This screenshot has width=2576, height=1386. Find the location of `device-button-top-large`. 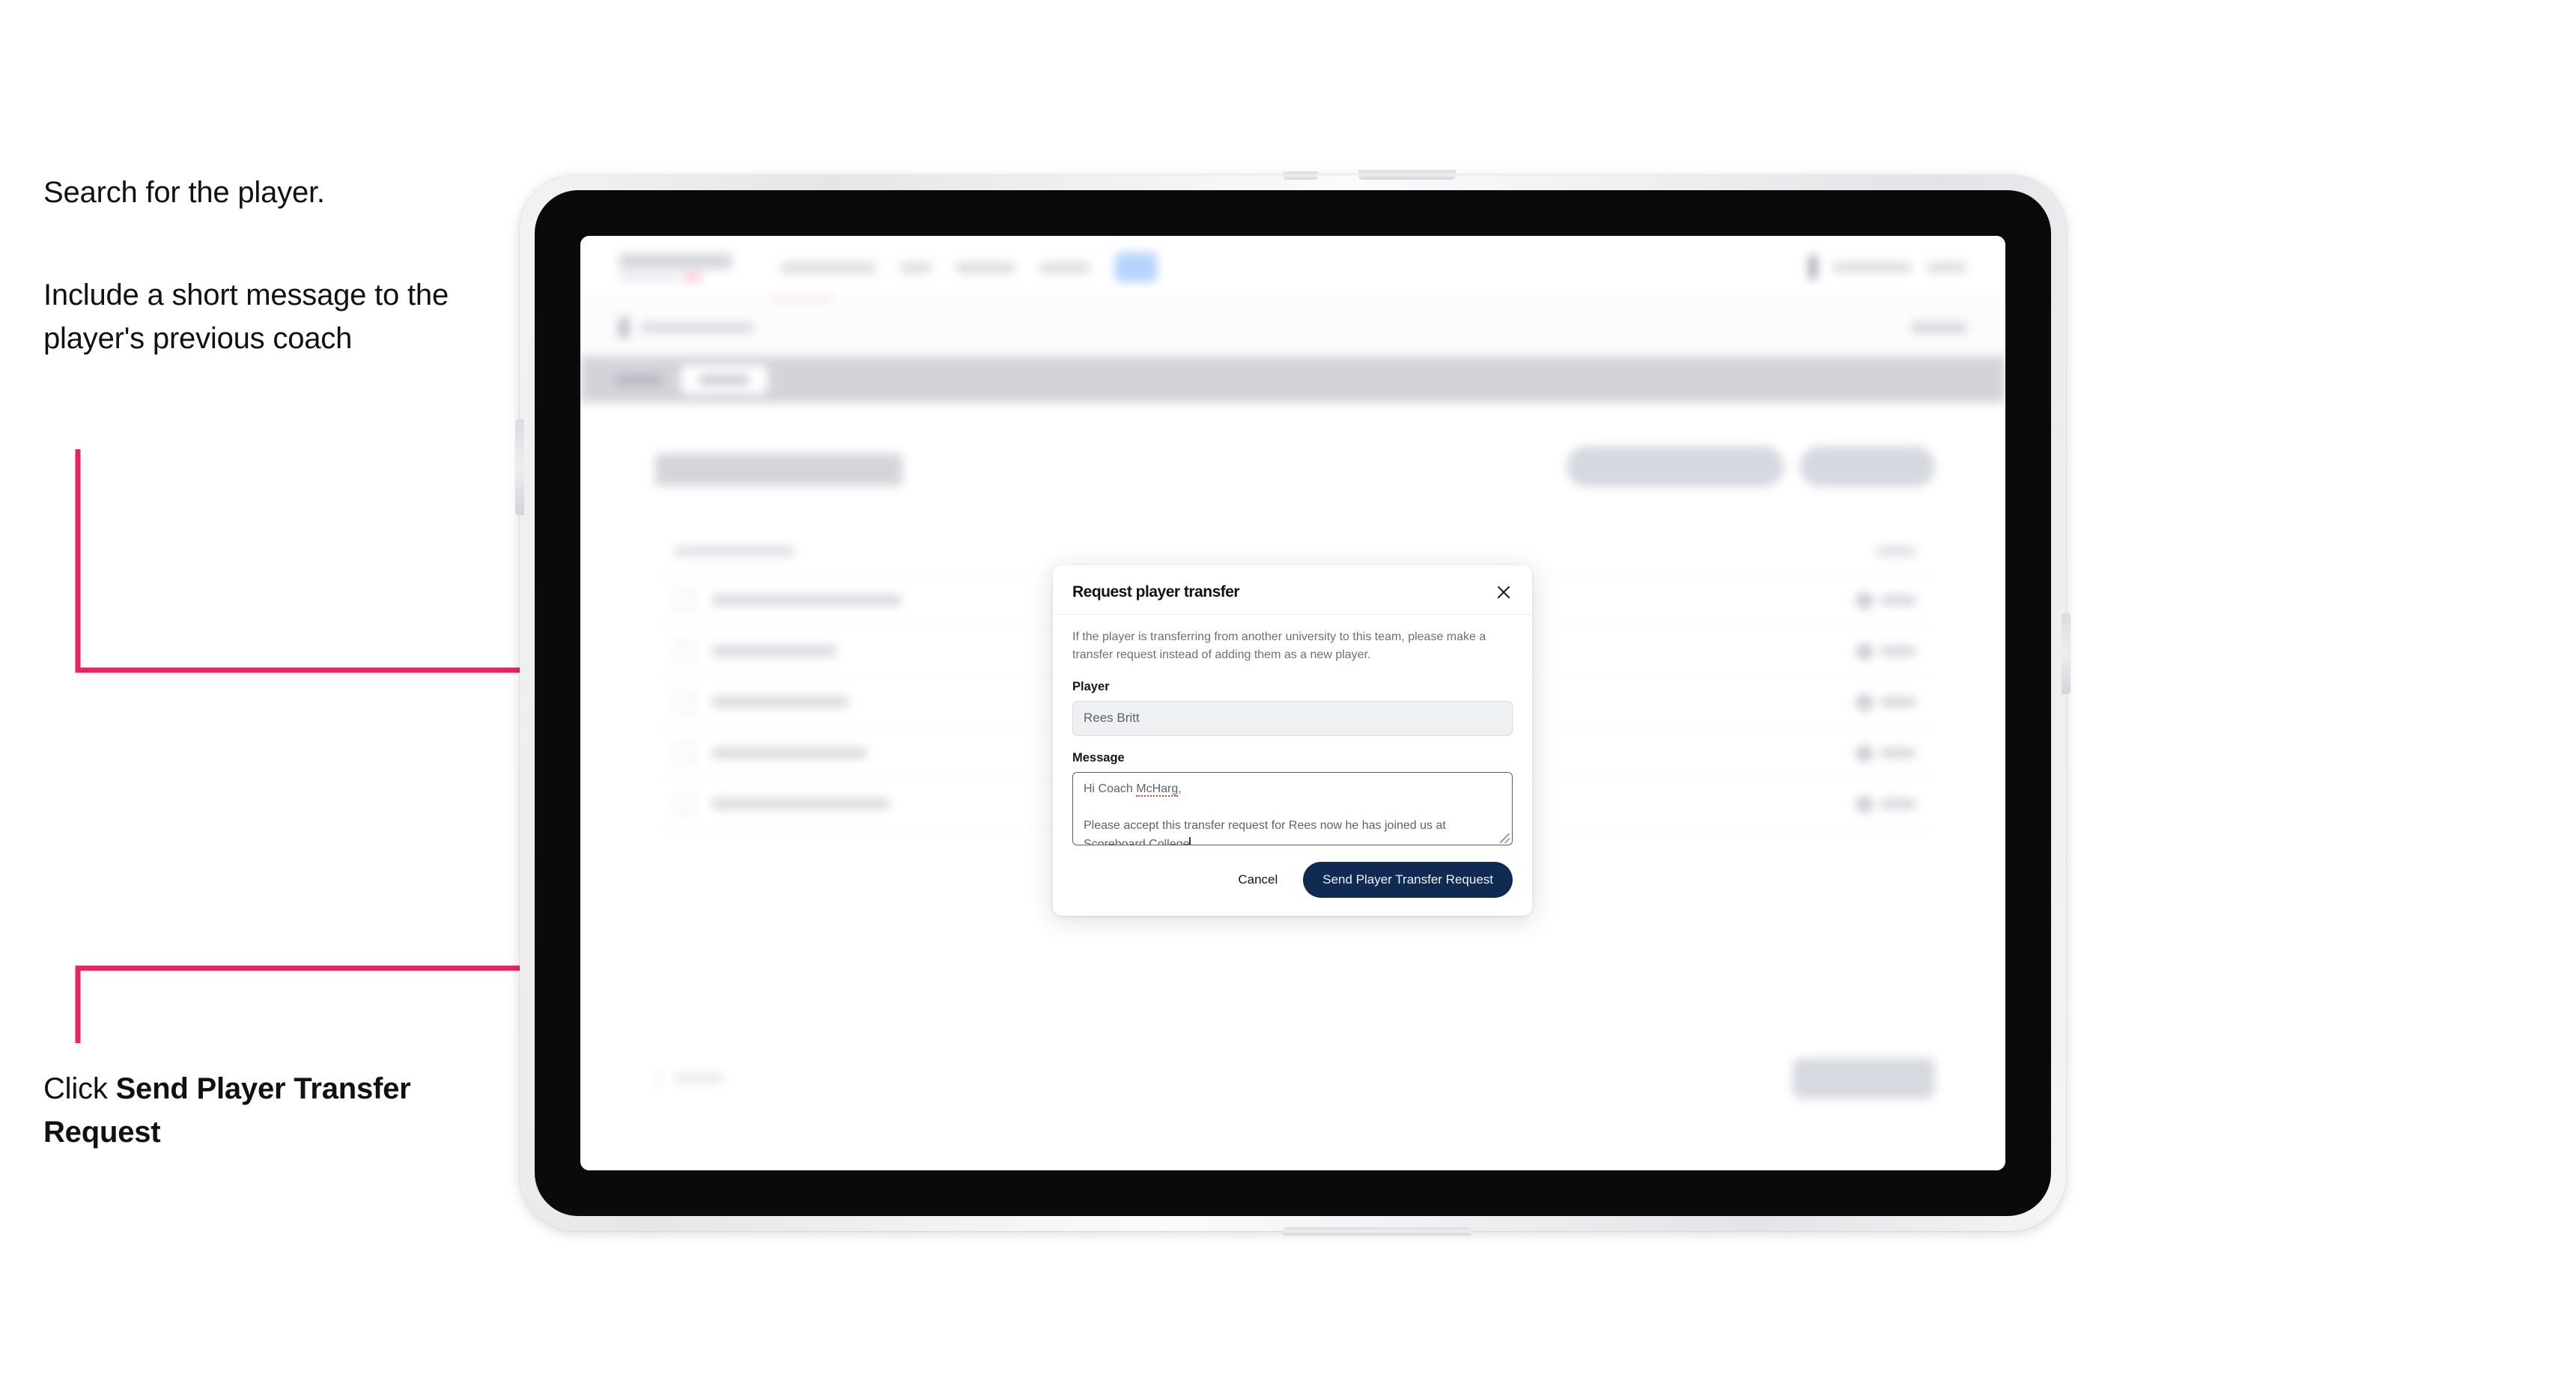

device-button-top-large is located at coordinates (1407, 175).